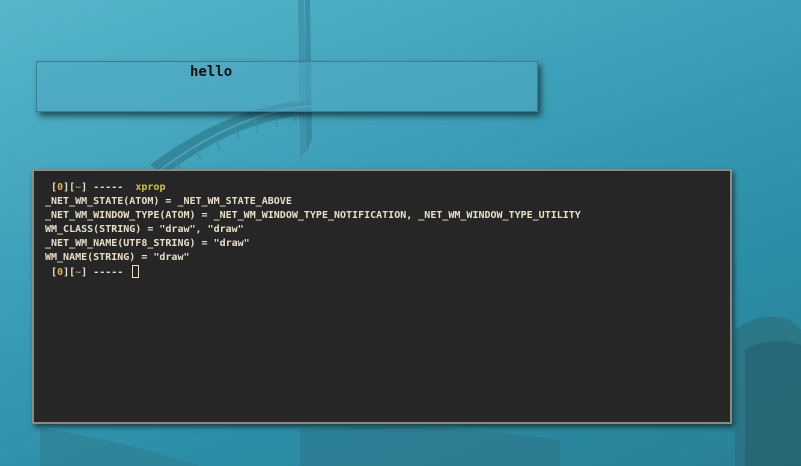 This screenshot has width=801, height=466. What do you see at coordinates (147, 243) in the screenshot?
I see `terminal-output-line: _NET_WM_NAME(UTF8_STRING) = "draw"` at bounding box center [147, 243].